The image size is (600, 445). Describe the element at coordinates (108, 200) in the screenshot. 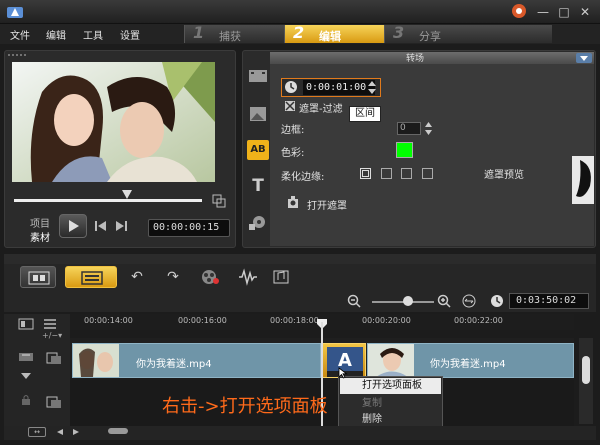

I see `scrub-bar` at that location.